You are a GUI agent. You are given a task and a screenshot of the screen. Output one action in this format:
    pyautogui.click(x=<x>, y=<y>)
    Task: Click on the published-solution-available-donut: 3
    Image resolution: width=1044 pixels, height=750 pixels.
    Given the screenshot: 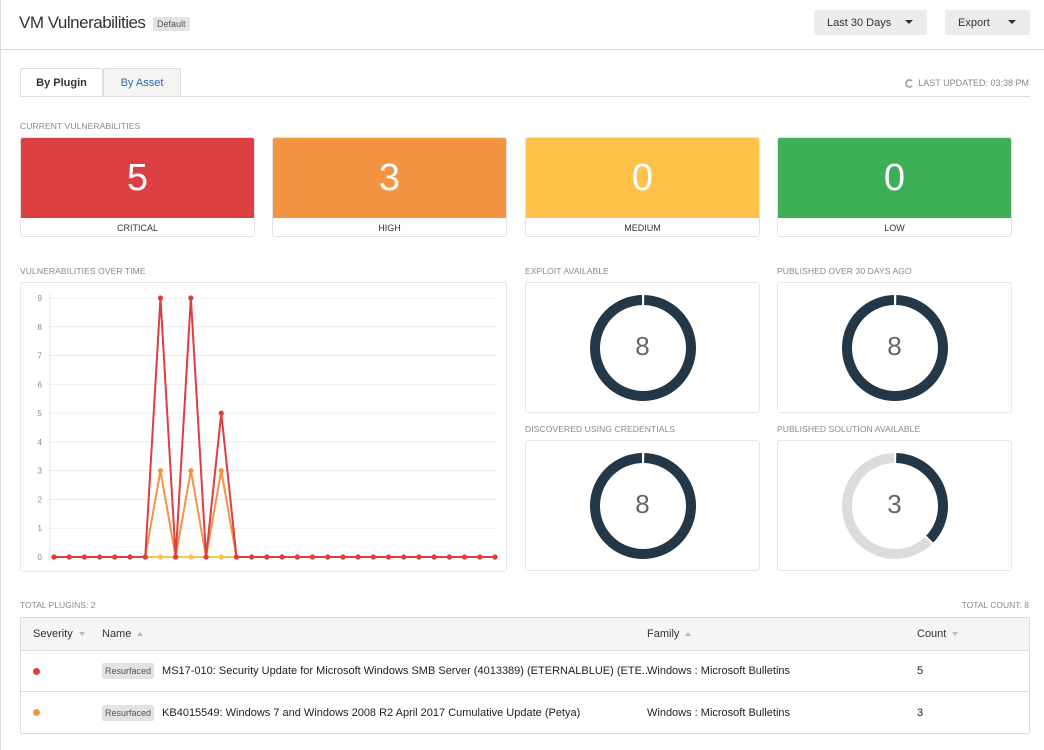 What is the action you would take?
    pyautogui.click(x=894, y=505)
    